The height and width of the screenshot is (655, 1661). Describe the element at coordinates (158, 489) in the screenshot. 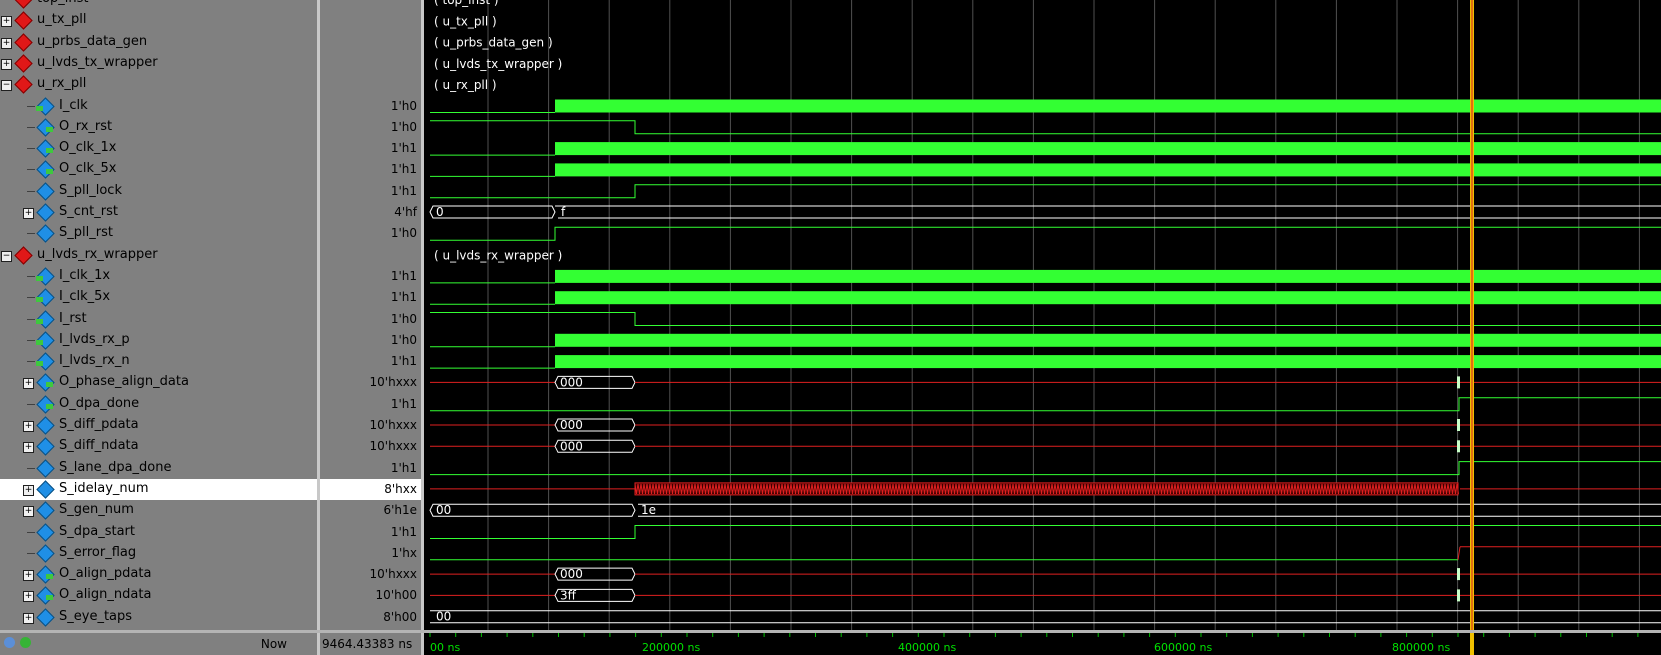

I see `signal-row: + S_idelay_num` at that location.